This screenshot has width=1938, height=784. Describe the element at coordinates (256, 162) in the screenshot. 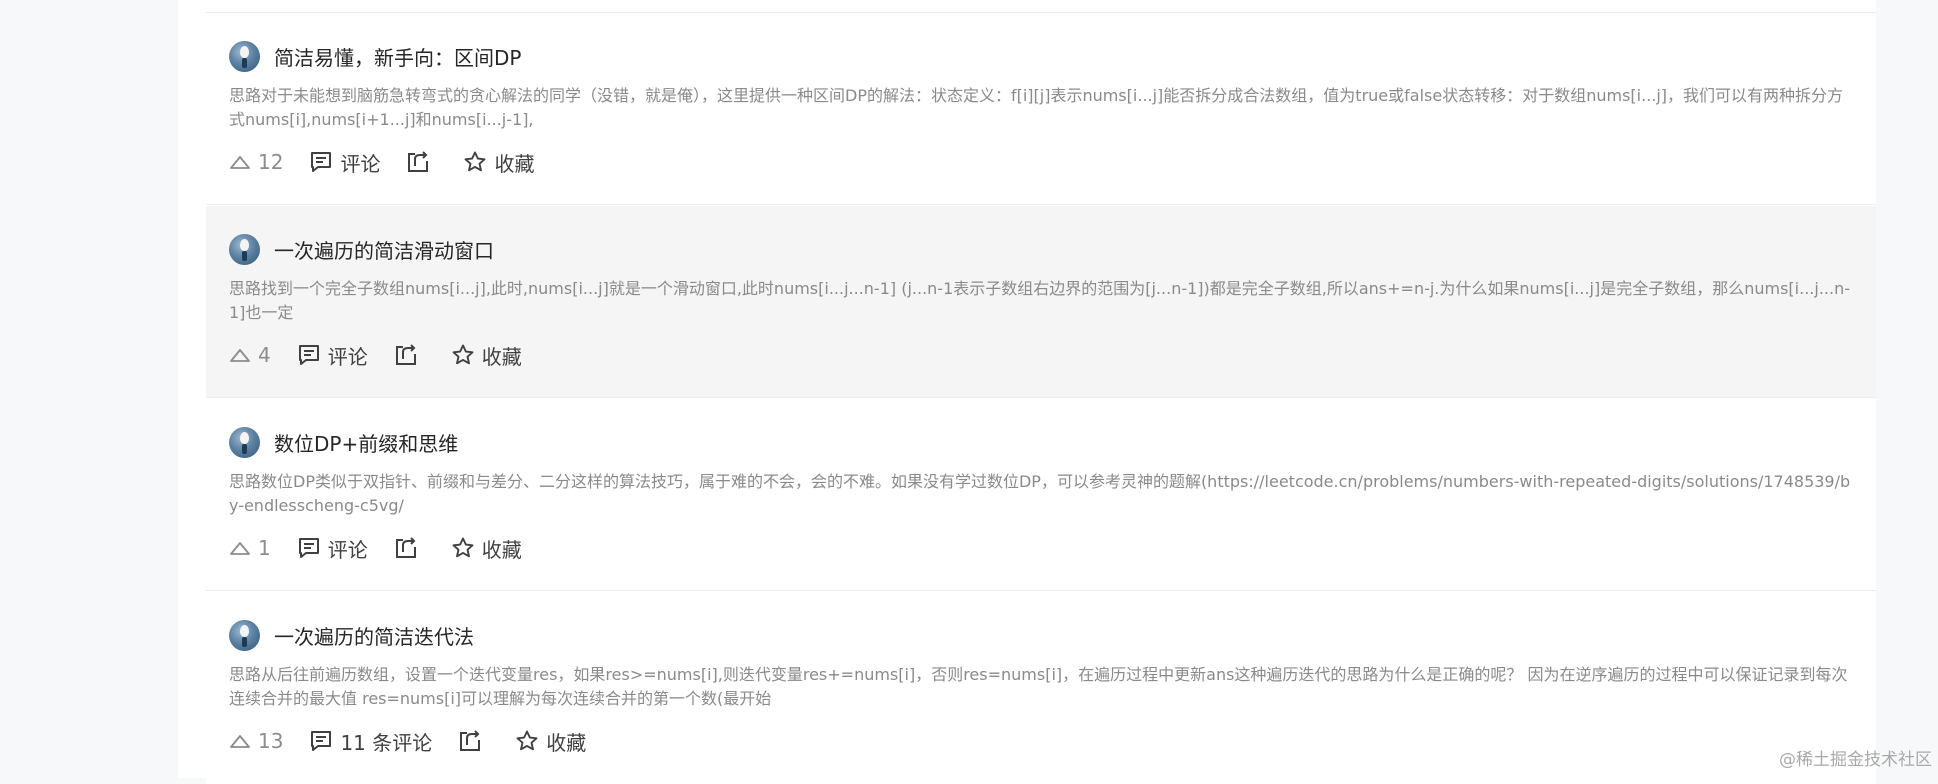

I see `like-button: 12` at that location.